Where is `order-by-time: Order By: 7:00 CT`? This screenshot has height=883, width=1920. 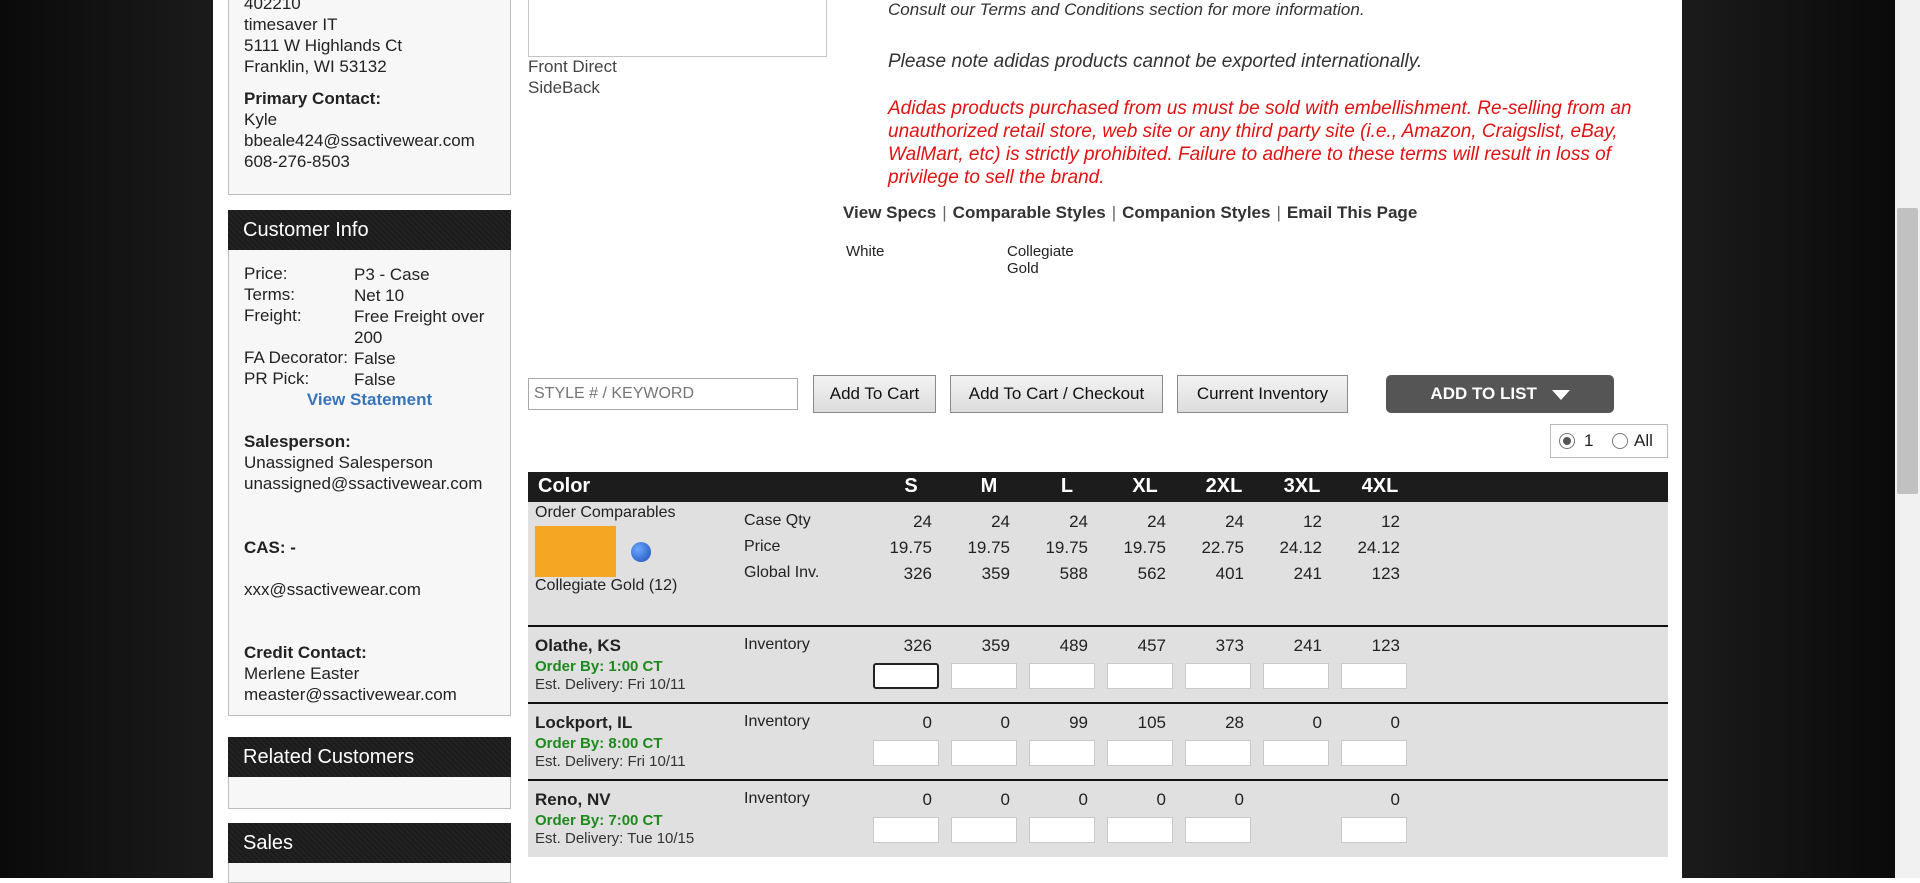 order-by-time: Order By: 7:00 CT is located at coordinates (599, 820).